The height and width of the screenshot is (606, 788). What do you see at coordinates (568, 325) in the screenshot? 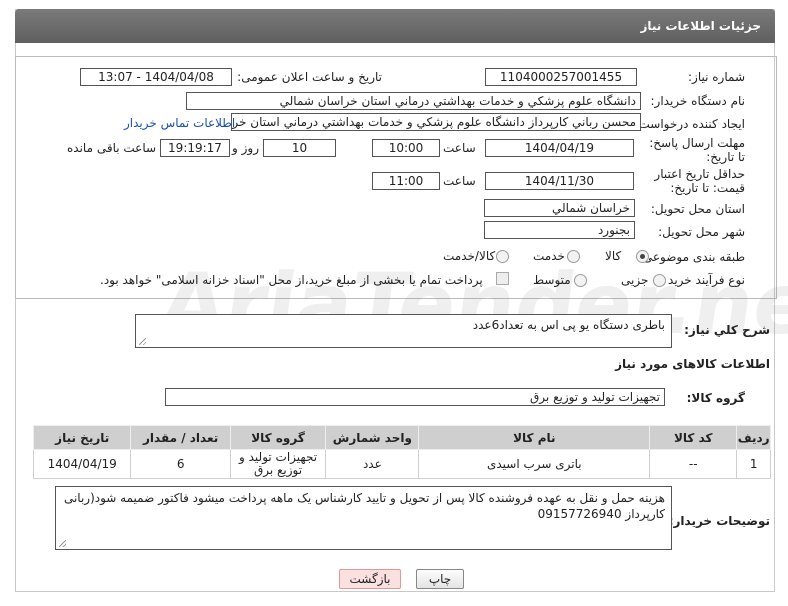
I see `description-text: باطری دستگاه یو پی اس به تعداد6عدد` at bounding box center [568, 325].